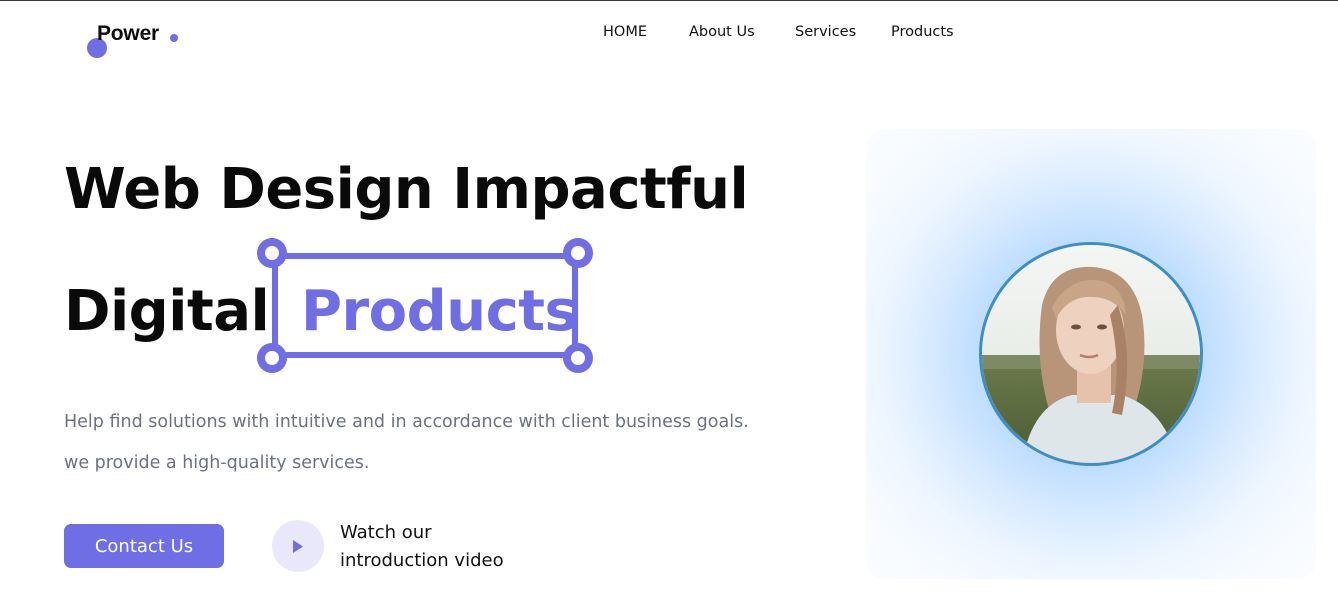 This screenshot has height=604, width=1338. What do you see at coordinates (669, 0) in the screenshot?
I see `top-border` at bounding box center [669, 0].